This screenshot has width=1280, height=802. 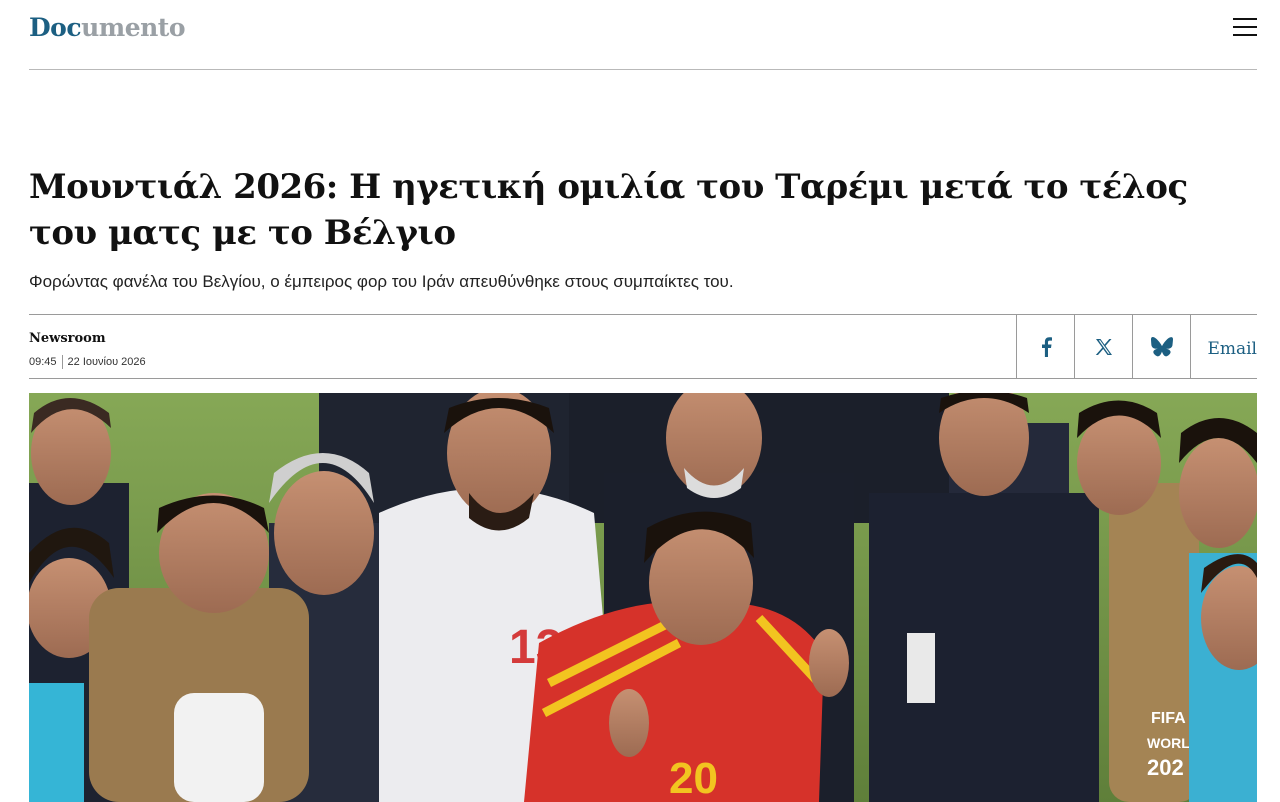 I want to click on site-header: Documento, so click(x=643, y=35).